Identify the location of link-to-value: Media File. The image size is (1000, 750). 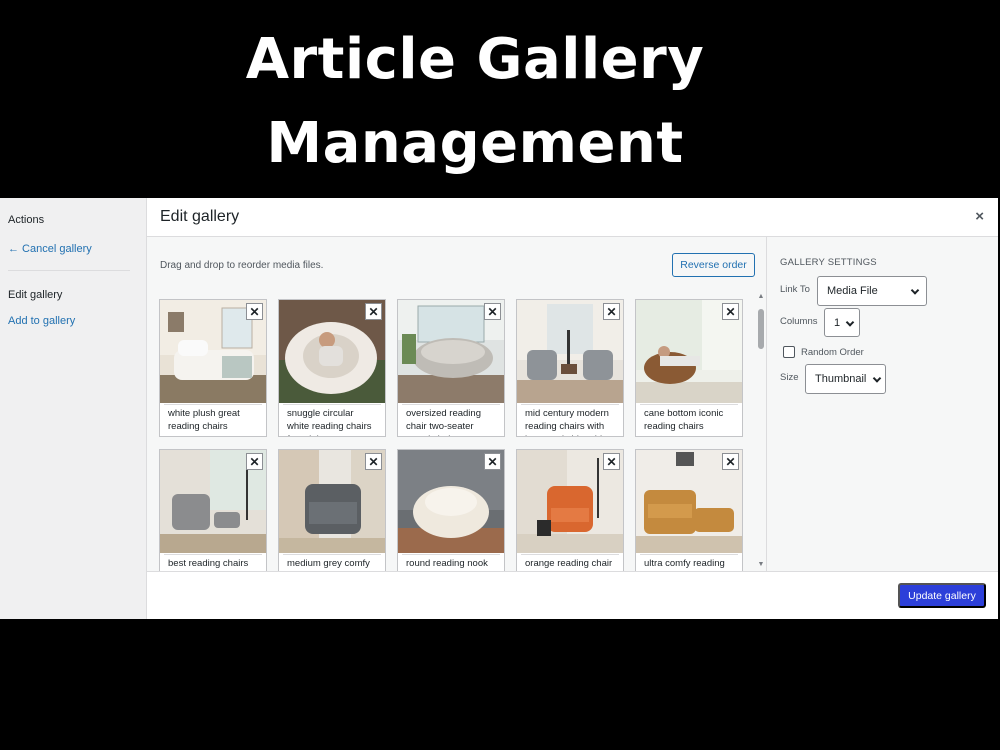
(852, 291).